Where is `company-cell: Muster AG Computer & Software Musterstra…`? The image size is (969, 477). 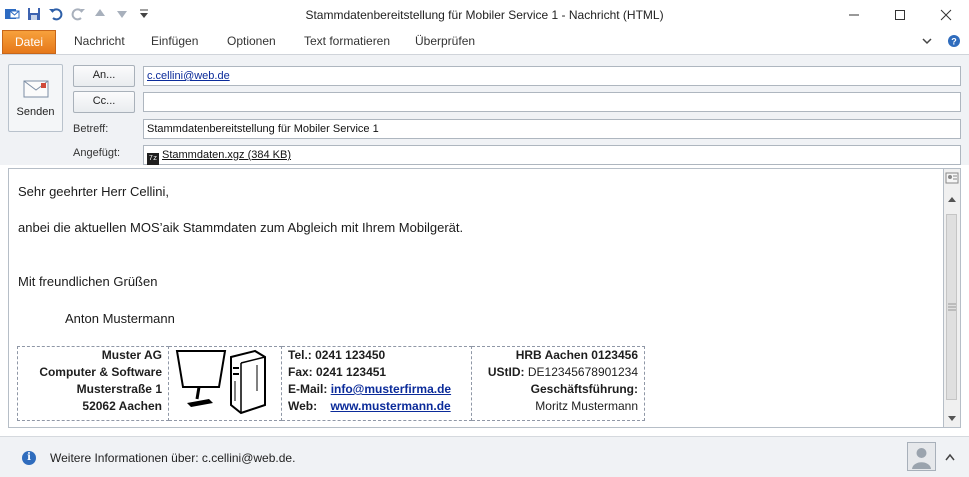
company-cell: Muster AG Computer & Software Musterstra… is located at coordinates (93, 383).